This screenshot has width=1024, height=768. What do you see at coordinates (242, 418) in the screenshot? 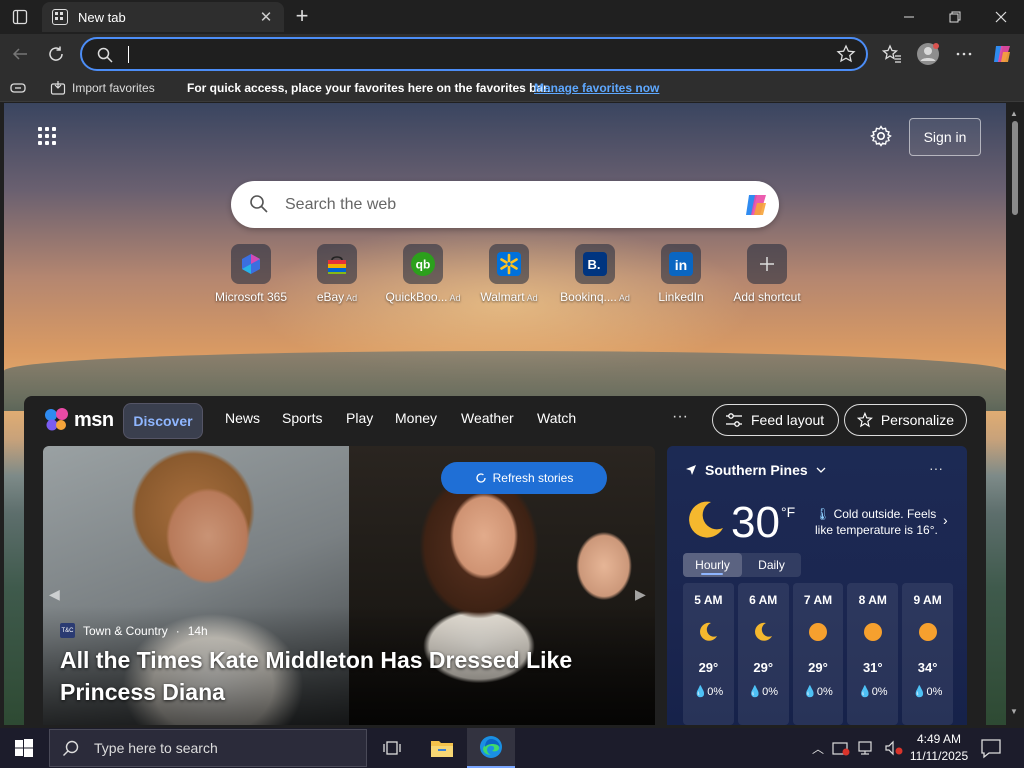
I see `tab-news: News` at bounding box center [242, 418].